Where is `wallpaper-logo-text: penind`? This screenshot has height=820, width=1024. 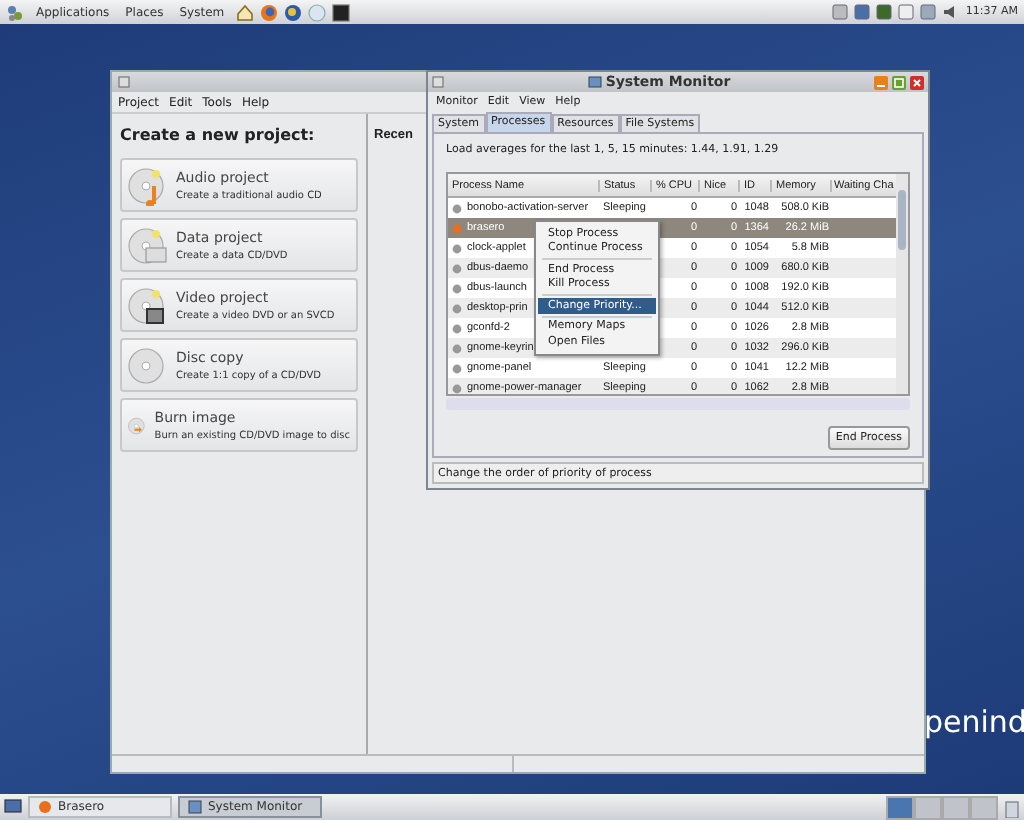 wallpaper-logo-text: penind is located at coordinates (974, 722).